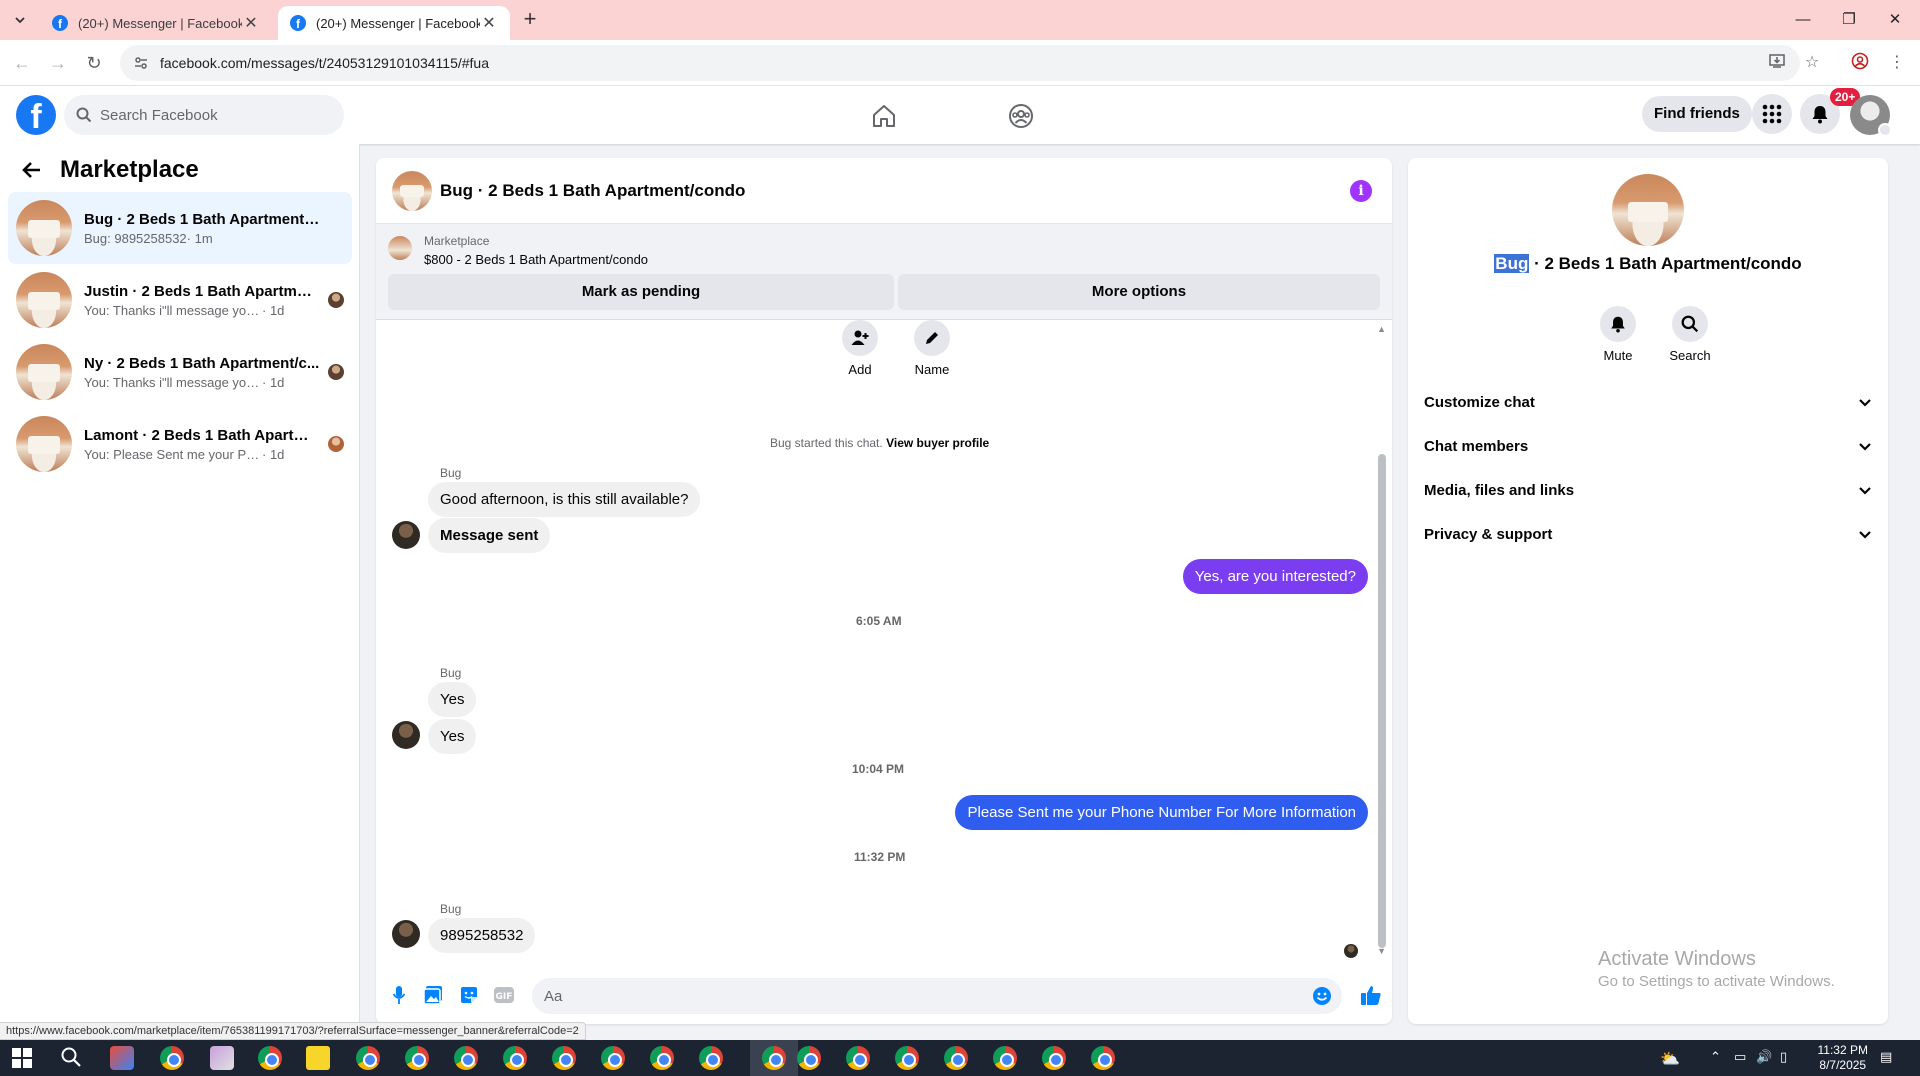 The height and width of the screenshot is (1076, 1920). I want to click on bookmark-star-icon: ☆, so click(1812, 63).